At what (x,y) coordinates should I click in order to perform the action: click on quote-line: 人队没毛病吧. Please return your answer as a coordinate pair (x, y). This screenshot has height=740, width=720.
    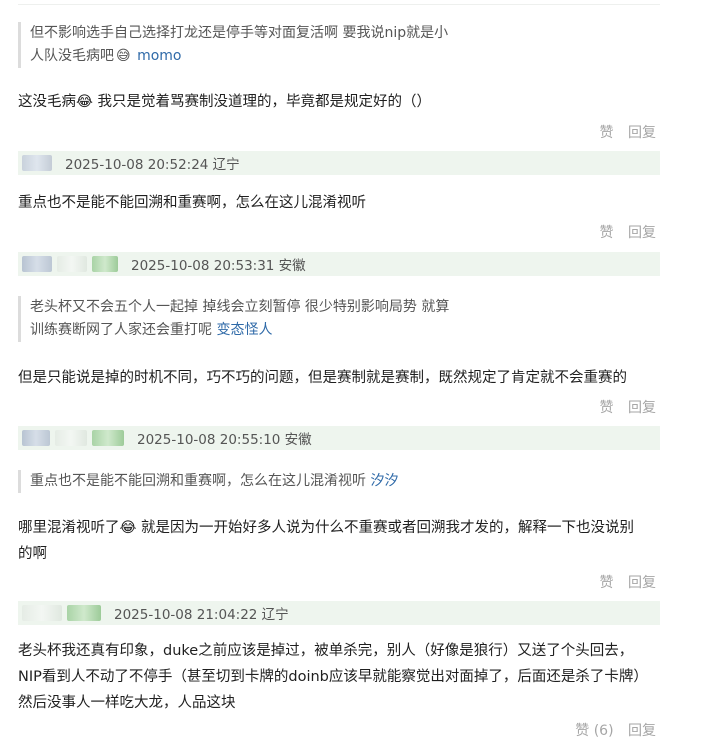
    Looking at the image, I should click on (72, 56).